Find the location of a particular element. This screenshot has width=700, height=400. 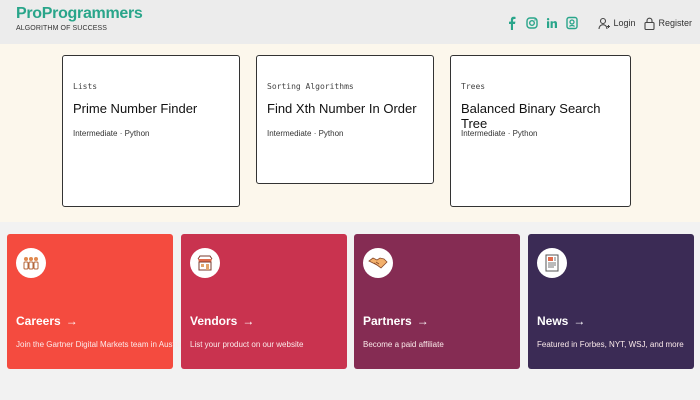

brand-name: ProProgrammers is located at coordinates (79, 13).